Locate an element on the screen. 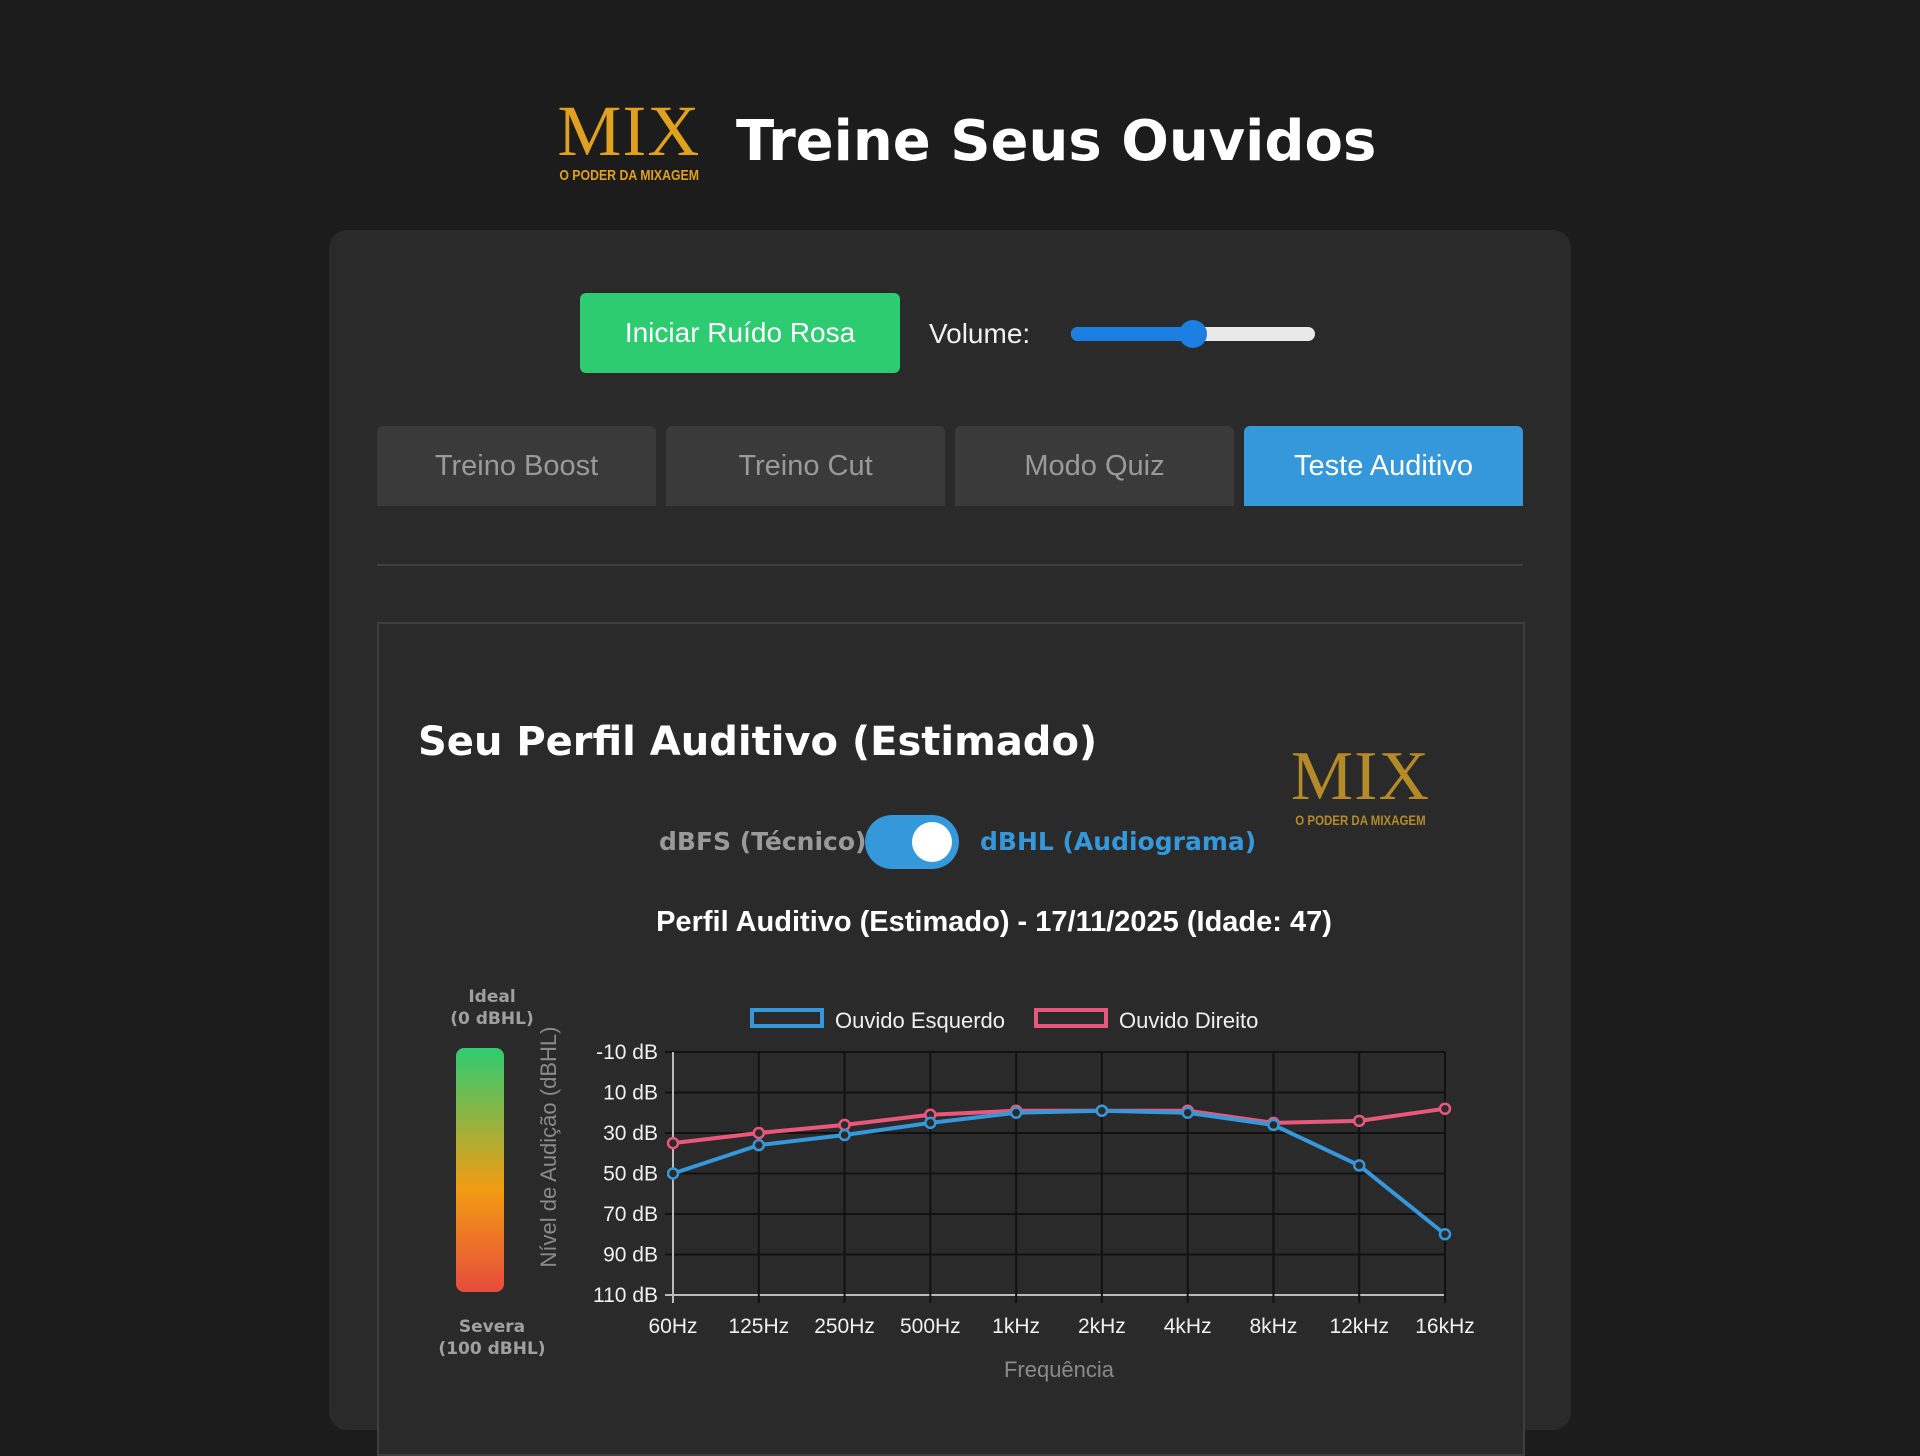 The width and height of the screenshot is (1920, 1456). y-tick-label: 90 dB is located at coordinates (630, 1255).